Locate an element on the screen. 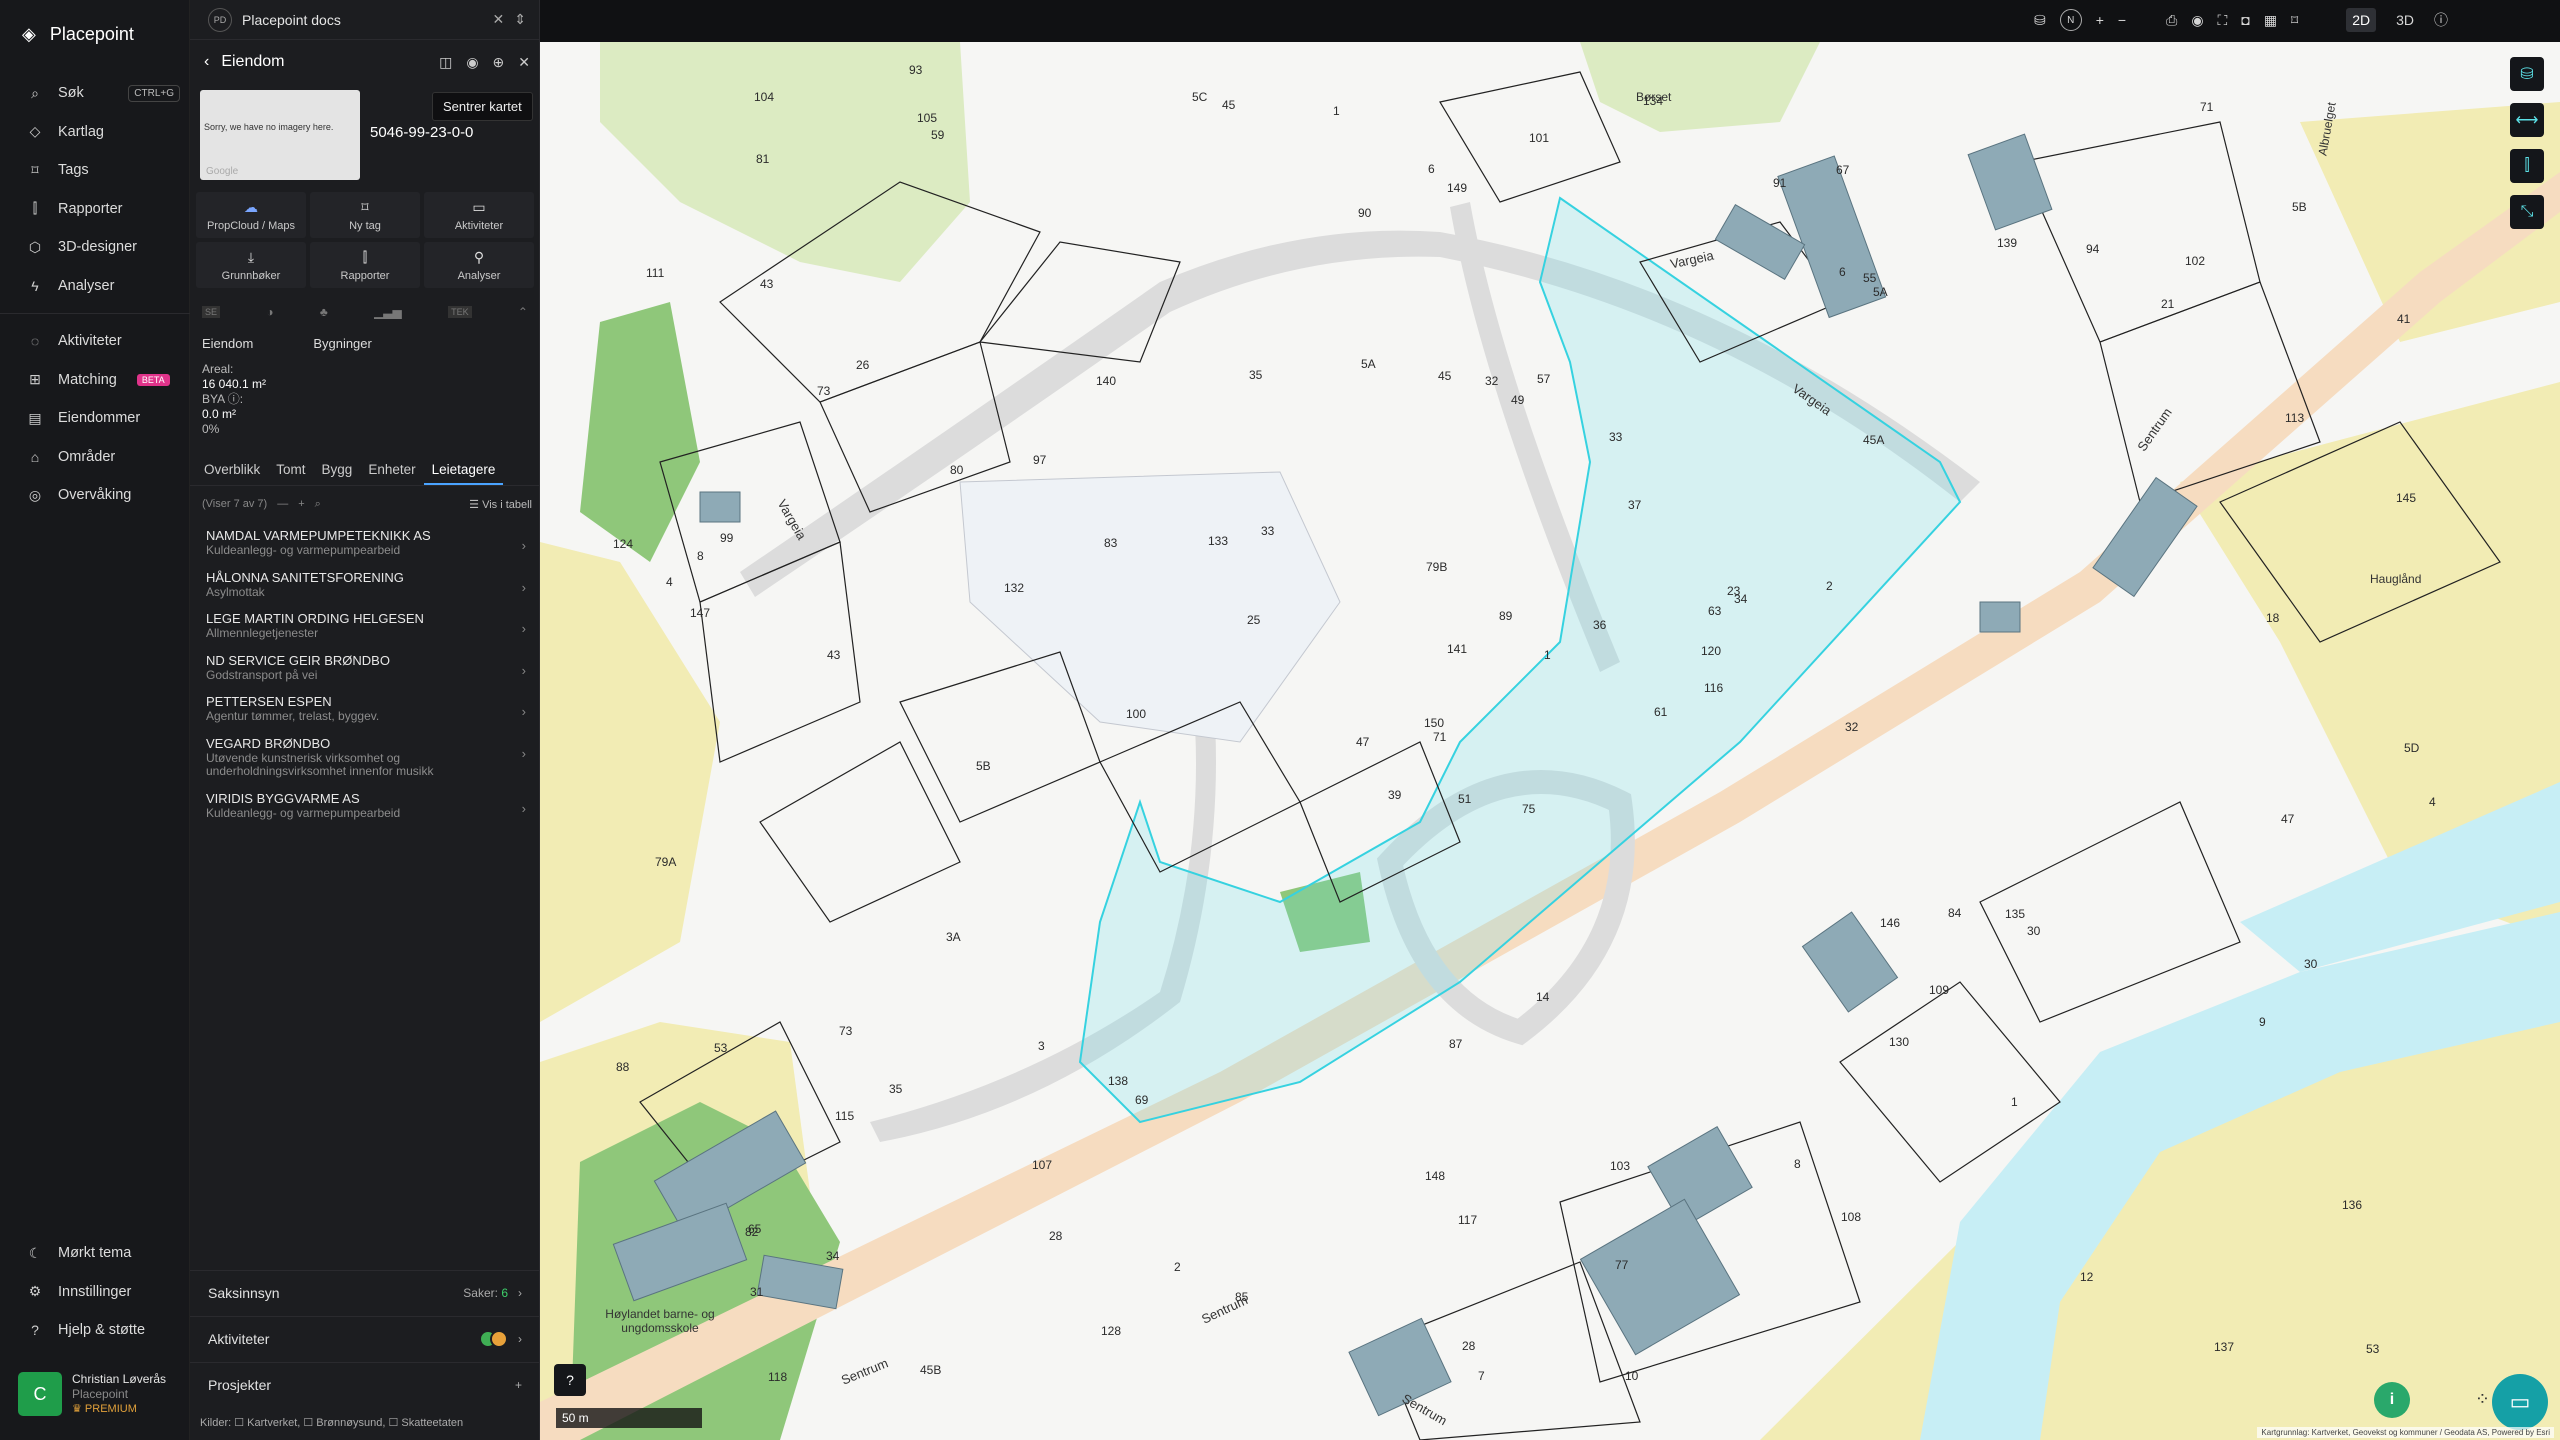 The width and height of the screenshot is (2560, 1440). parcel-number-label: 85 is located at coordinates (1242, 1297).